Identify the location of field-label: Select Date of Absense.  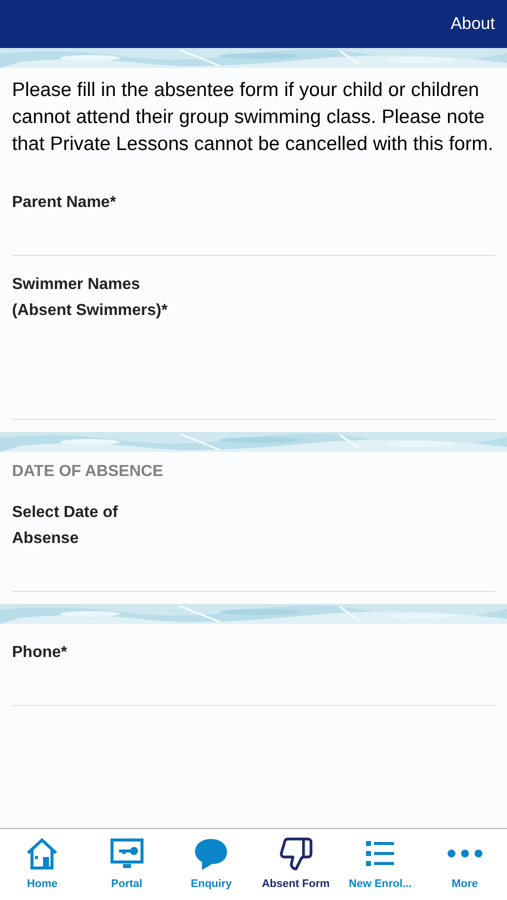
(65, 526).